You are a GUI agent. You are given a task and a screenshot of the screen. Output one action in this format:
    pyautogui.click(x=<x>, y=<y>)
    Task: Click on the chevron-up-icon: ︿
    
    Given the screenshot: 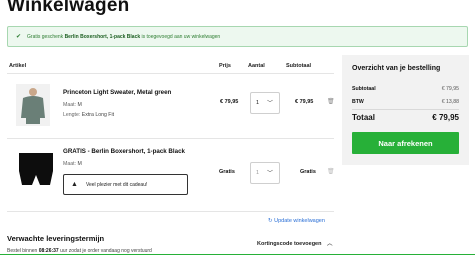 What is the action you would take?
    pyautogui.click(x=330, y=244)
    